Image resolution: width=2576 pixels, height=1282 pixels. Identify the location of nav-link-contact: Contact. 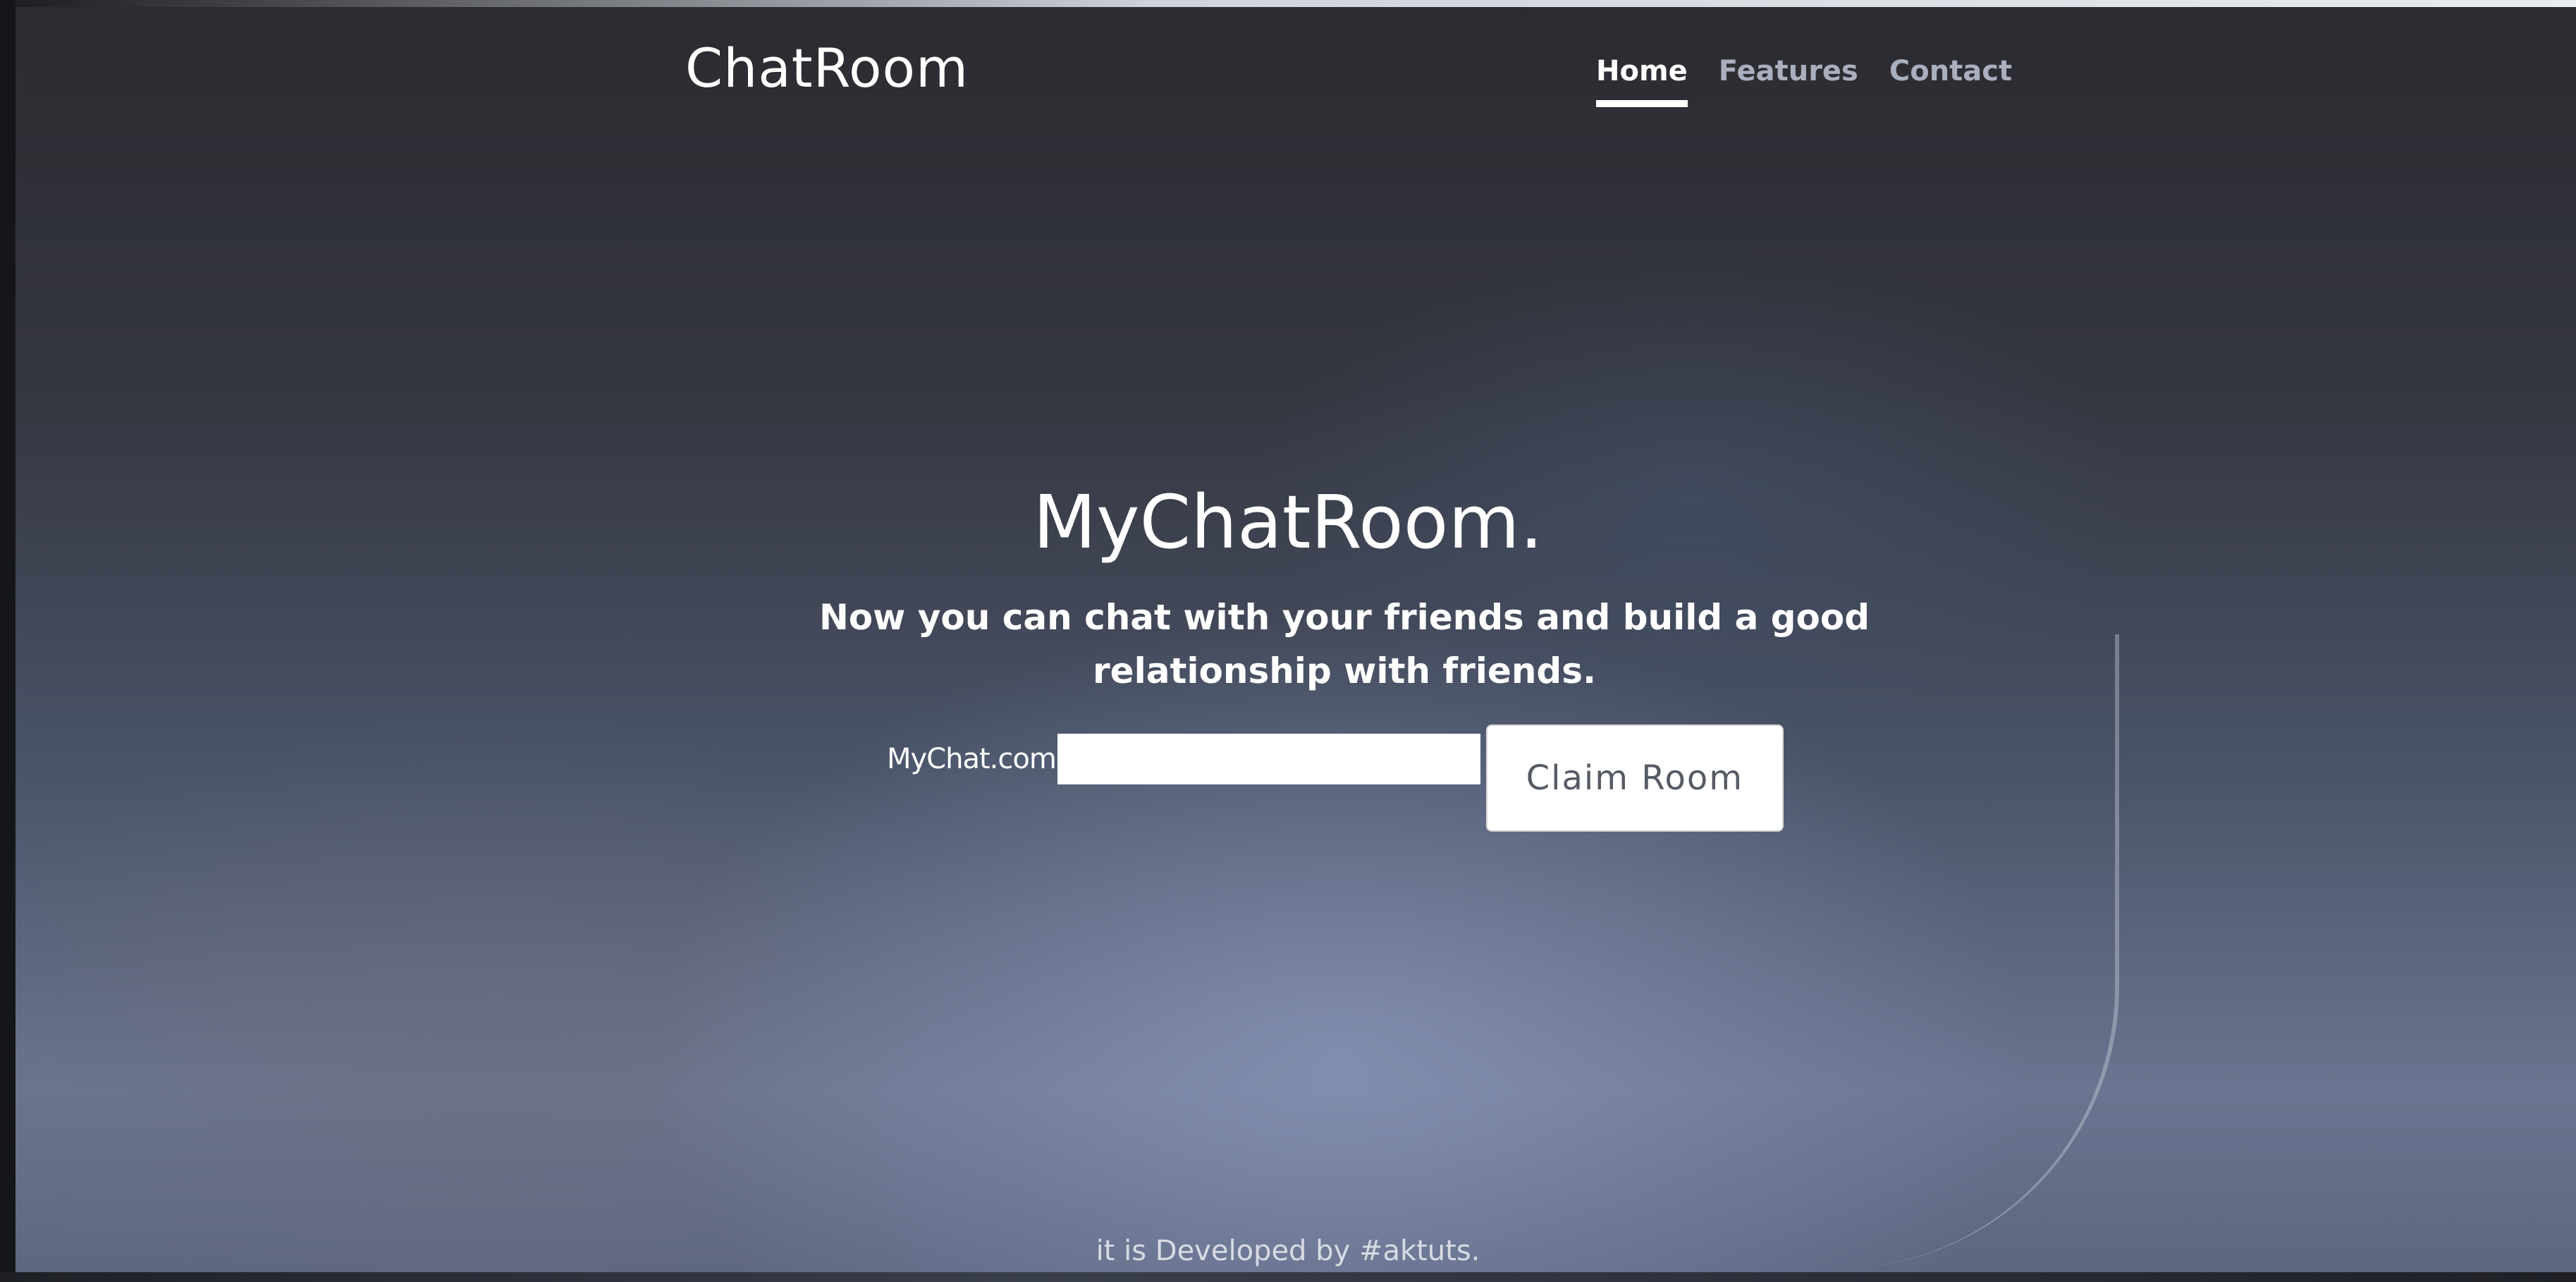
(1950, 81).